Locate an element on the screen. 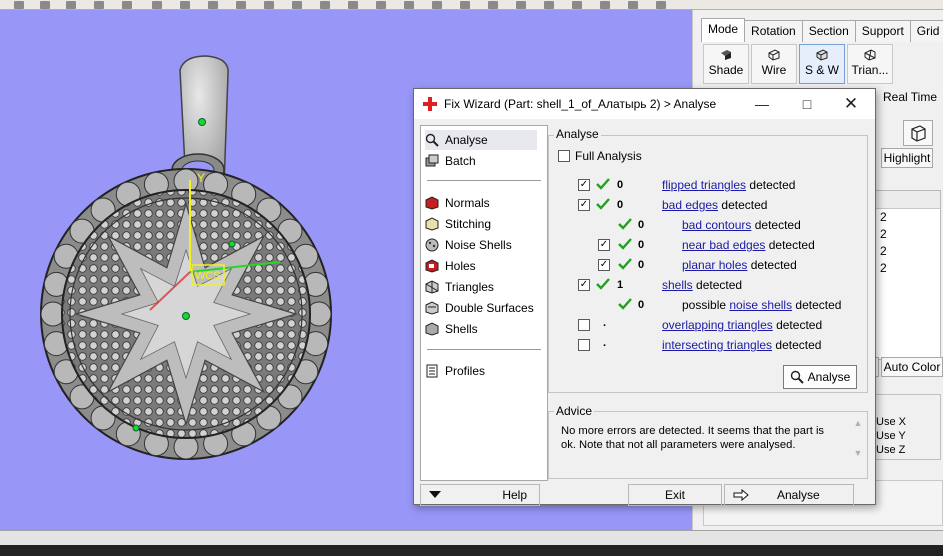 Image resolution: width=943 pixels, height=556 pixels. bad-edges-count: 0 is located at coordinates (620, 205).